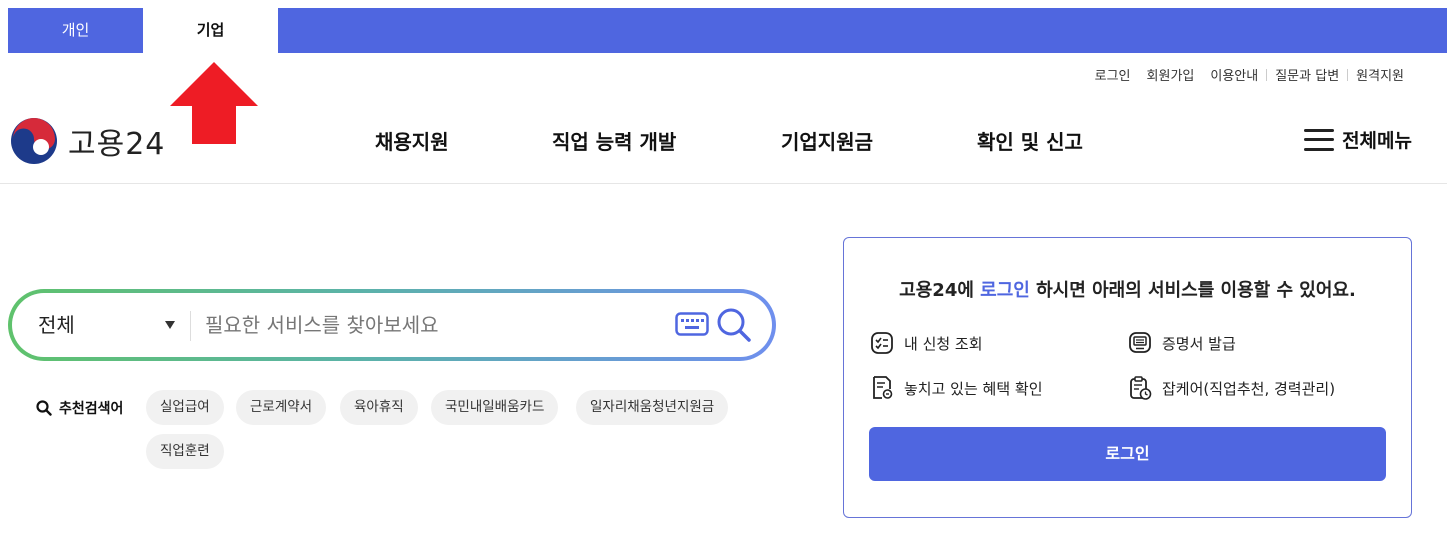 This screenshot has height=547, width=1447. What do you see at coordinates (1319, 139) in the screenshot?
I see `hamburger-icon` at bounding box center [1319, 139].